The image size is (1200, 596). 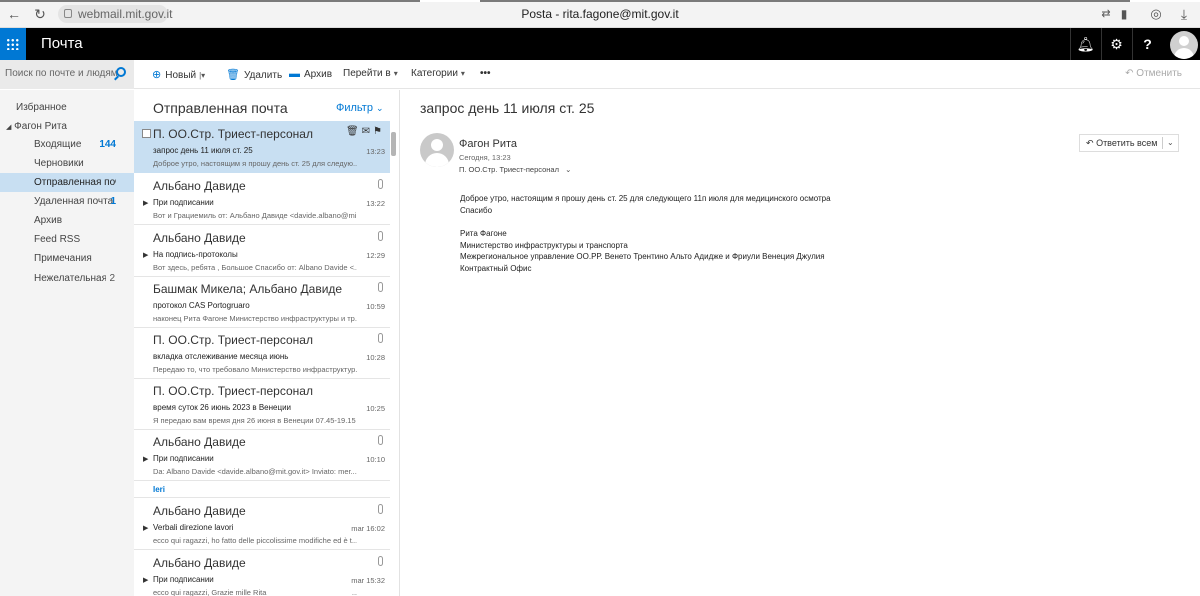 What do you see at coordinates (488, 144) in the screenshot?
I see `sender-name: Фагон Рита` at bounding box center [488, 144].